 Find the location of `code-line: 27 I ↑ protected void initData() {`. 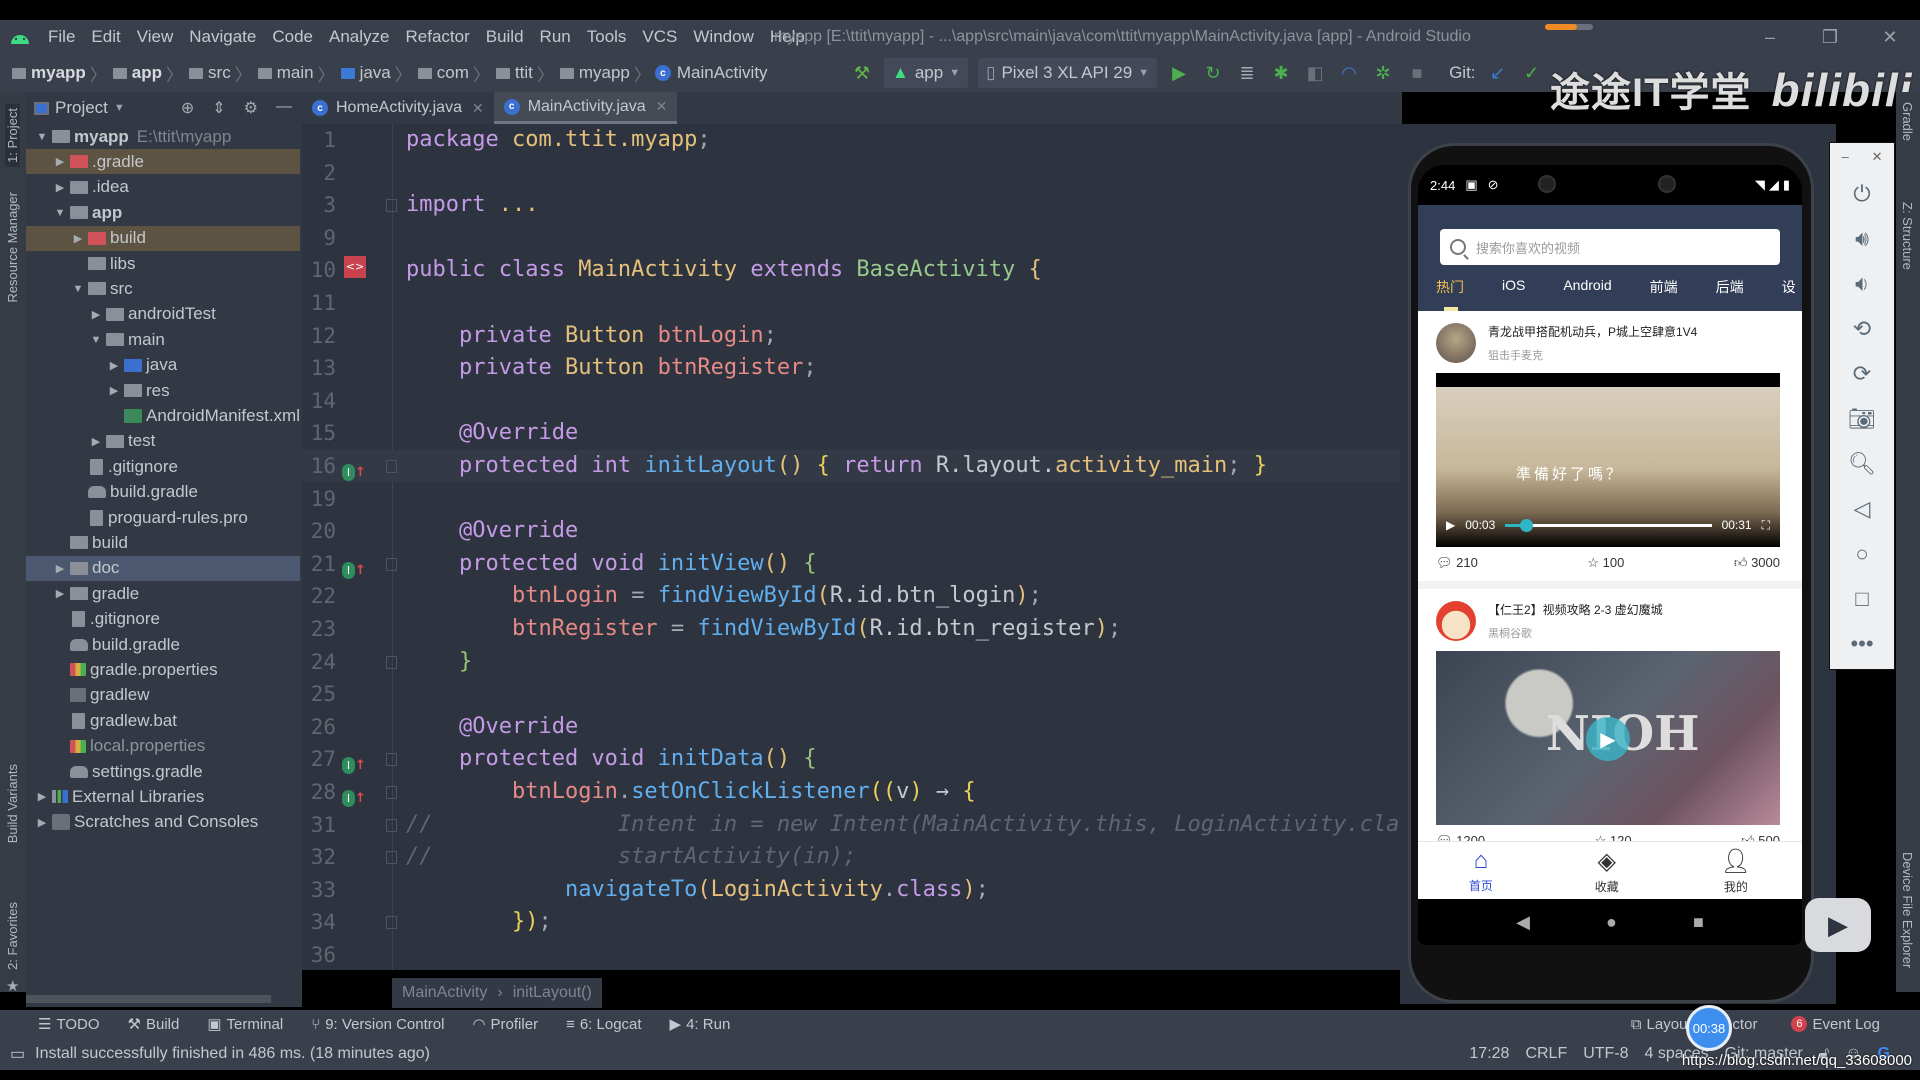

code-line: 27 I ↑ protected void initData() { is located at coordinates (851, 759).